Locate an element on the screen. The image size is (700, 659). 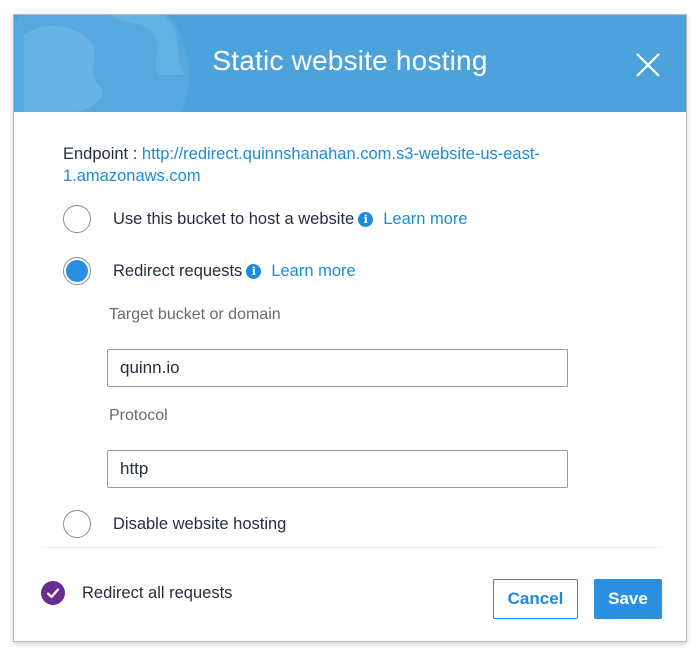
dialog-header: Static website hosting is located at coordinates (350, 63).